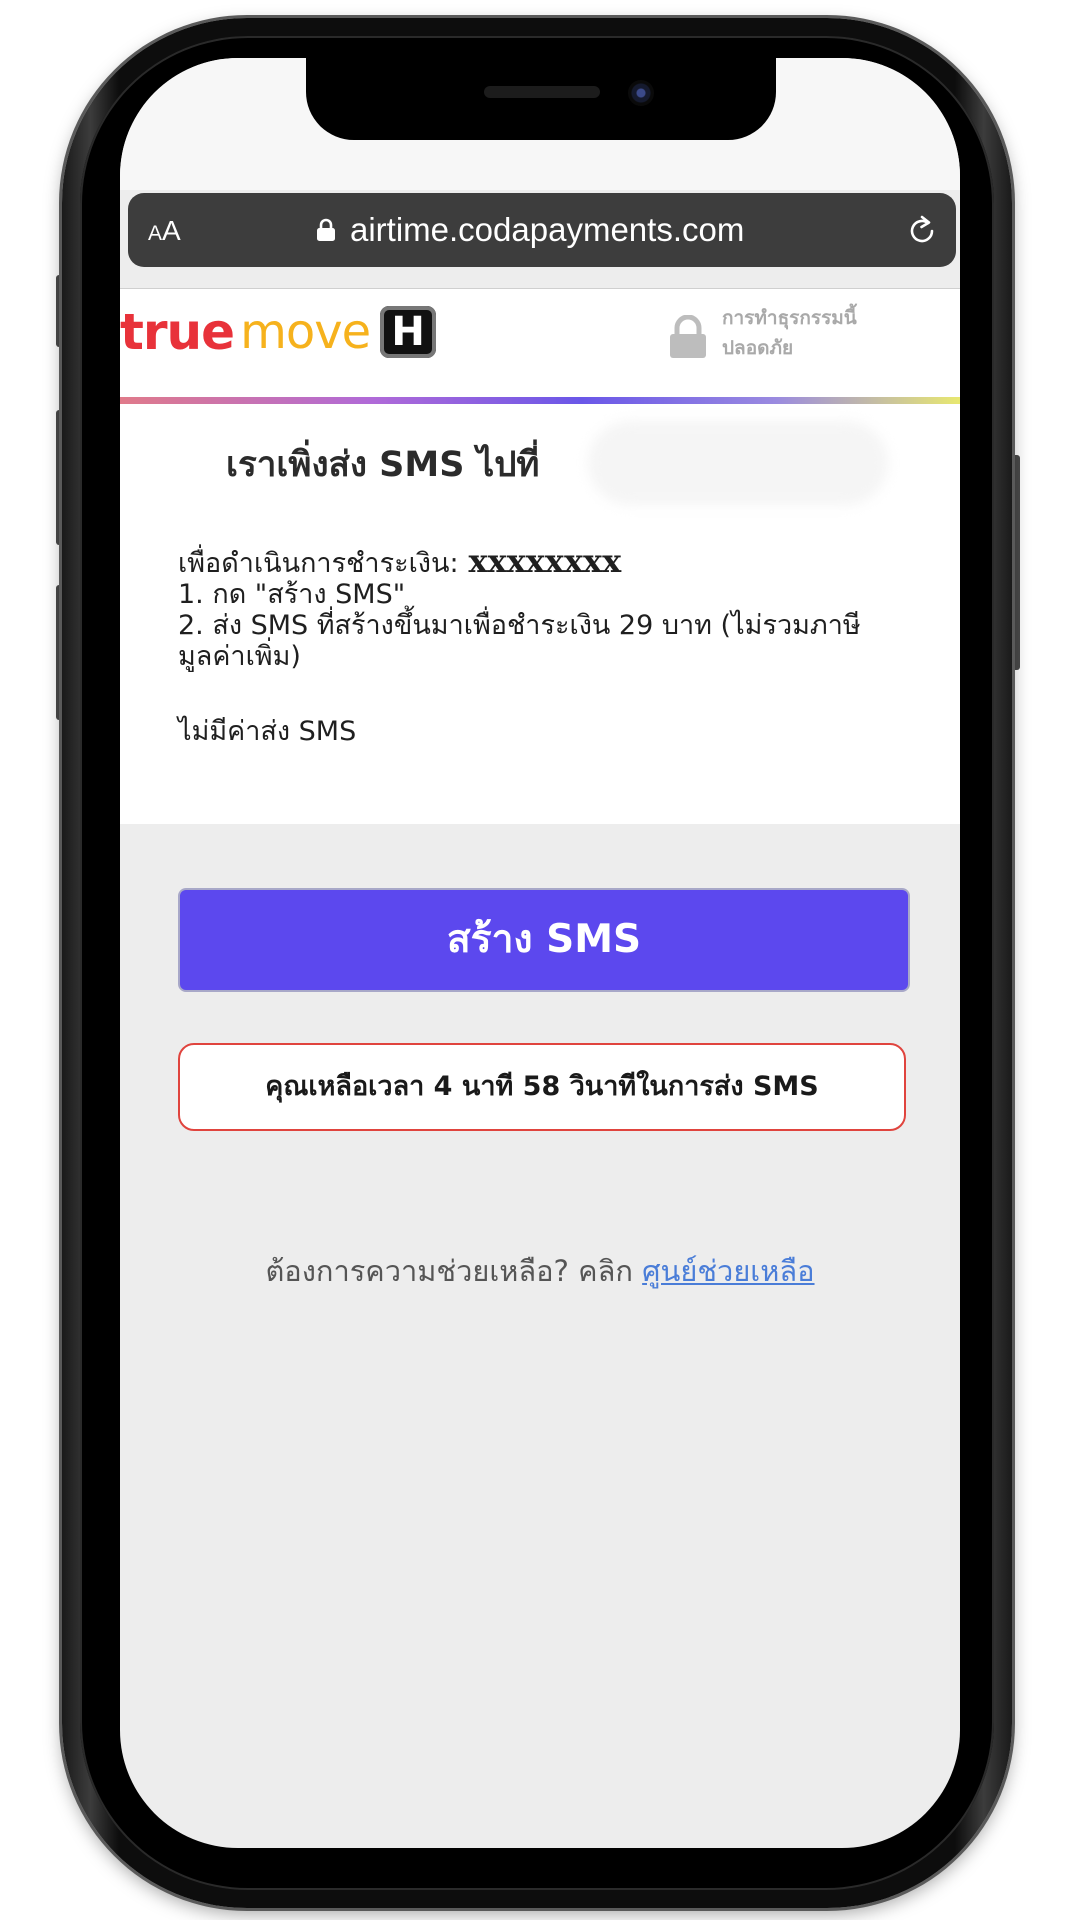 Image resolution: width=1080 pixels, height=1920 pixels. What do you see at coordinates (802, 333) in the screenshot?
I see `secure-transaction-note: การทำธุรกรรมนี้ ปลอดภัย` at bounding box center [802, 333].